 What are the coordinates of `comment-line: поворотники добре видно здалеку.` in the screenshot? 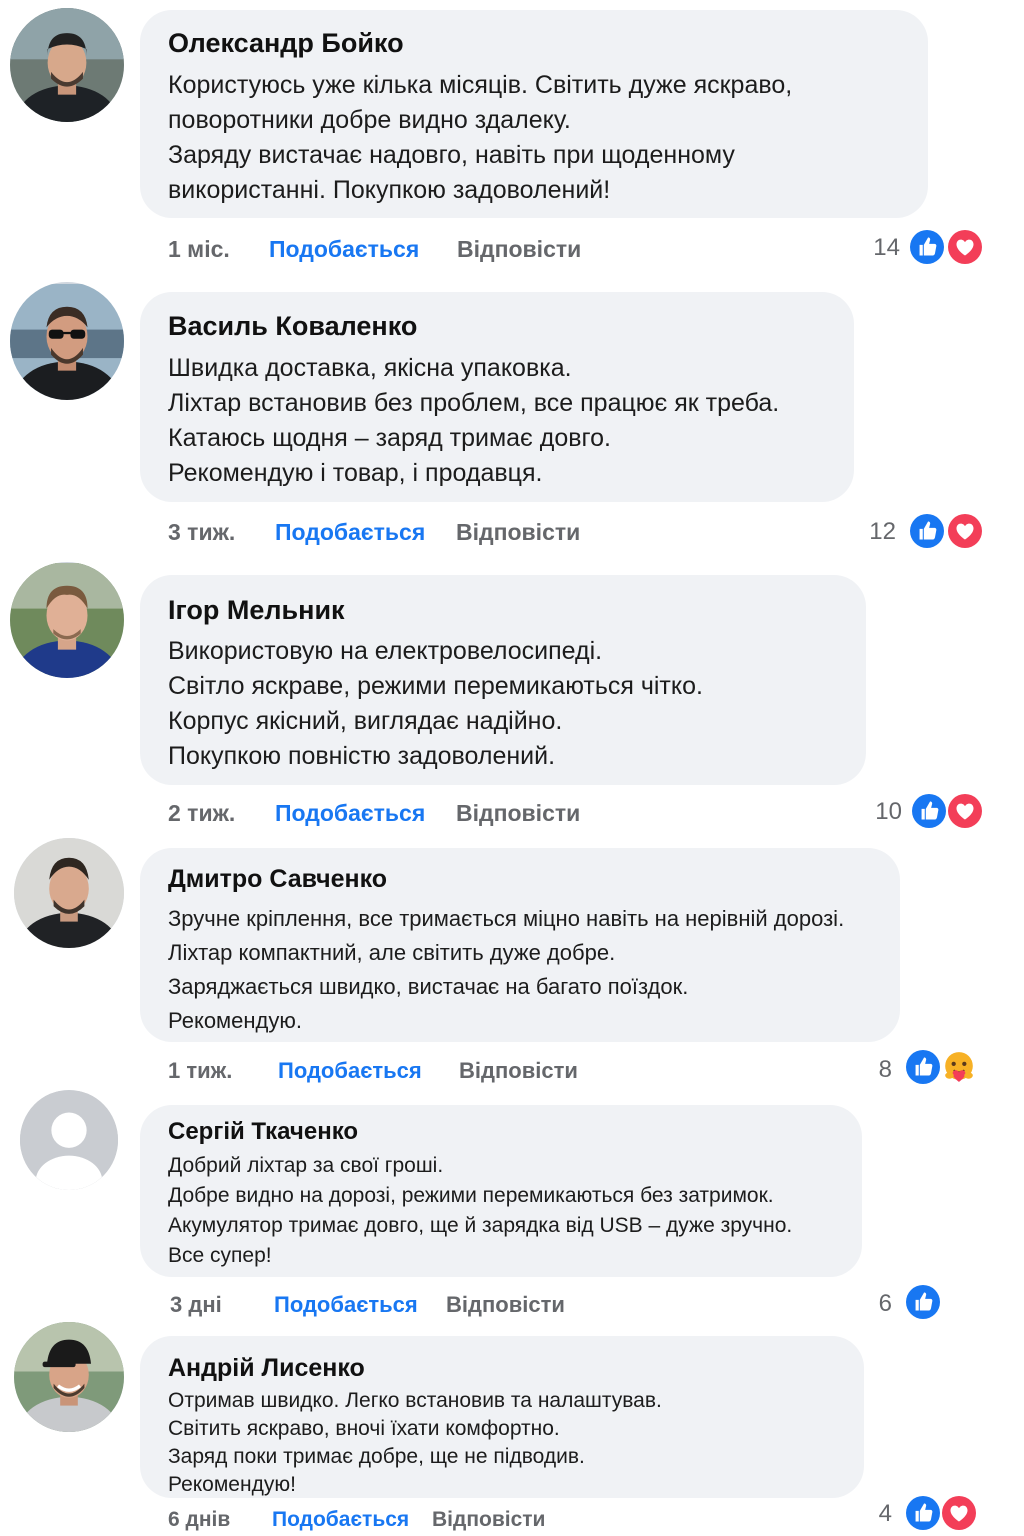 It's located at (369, 120).